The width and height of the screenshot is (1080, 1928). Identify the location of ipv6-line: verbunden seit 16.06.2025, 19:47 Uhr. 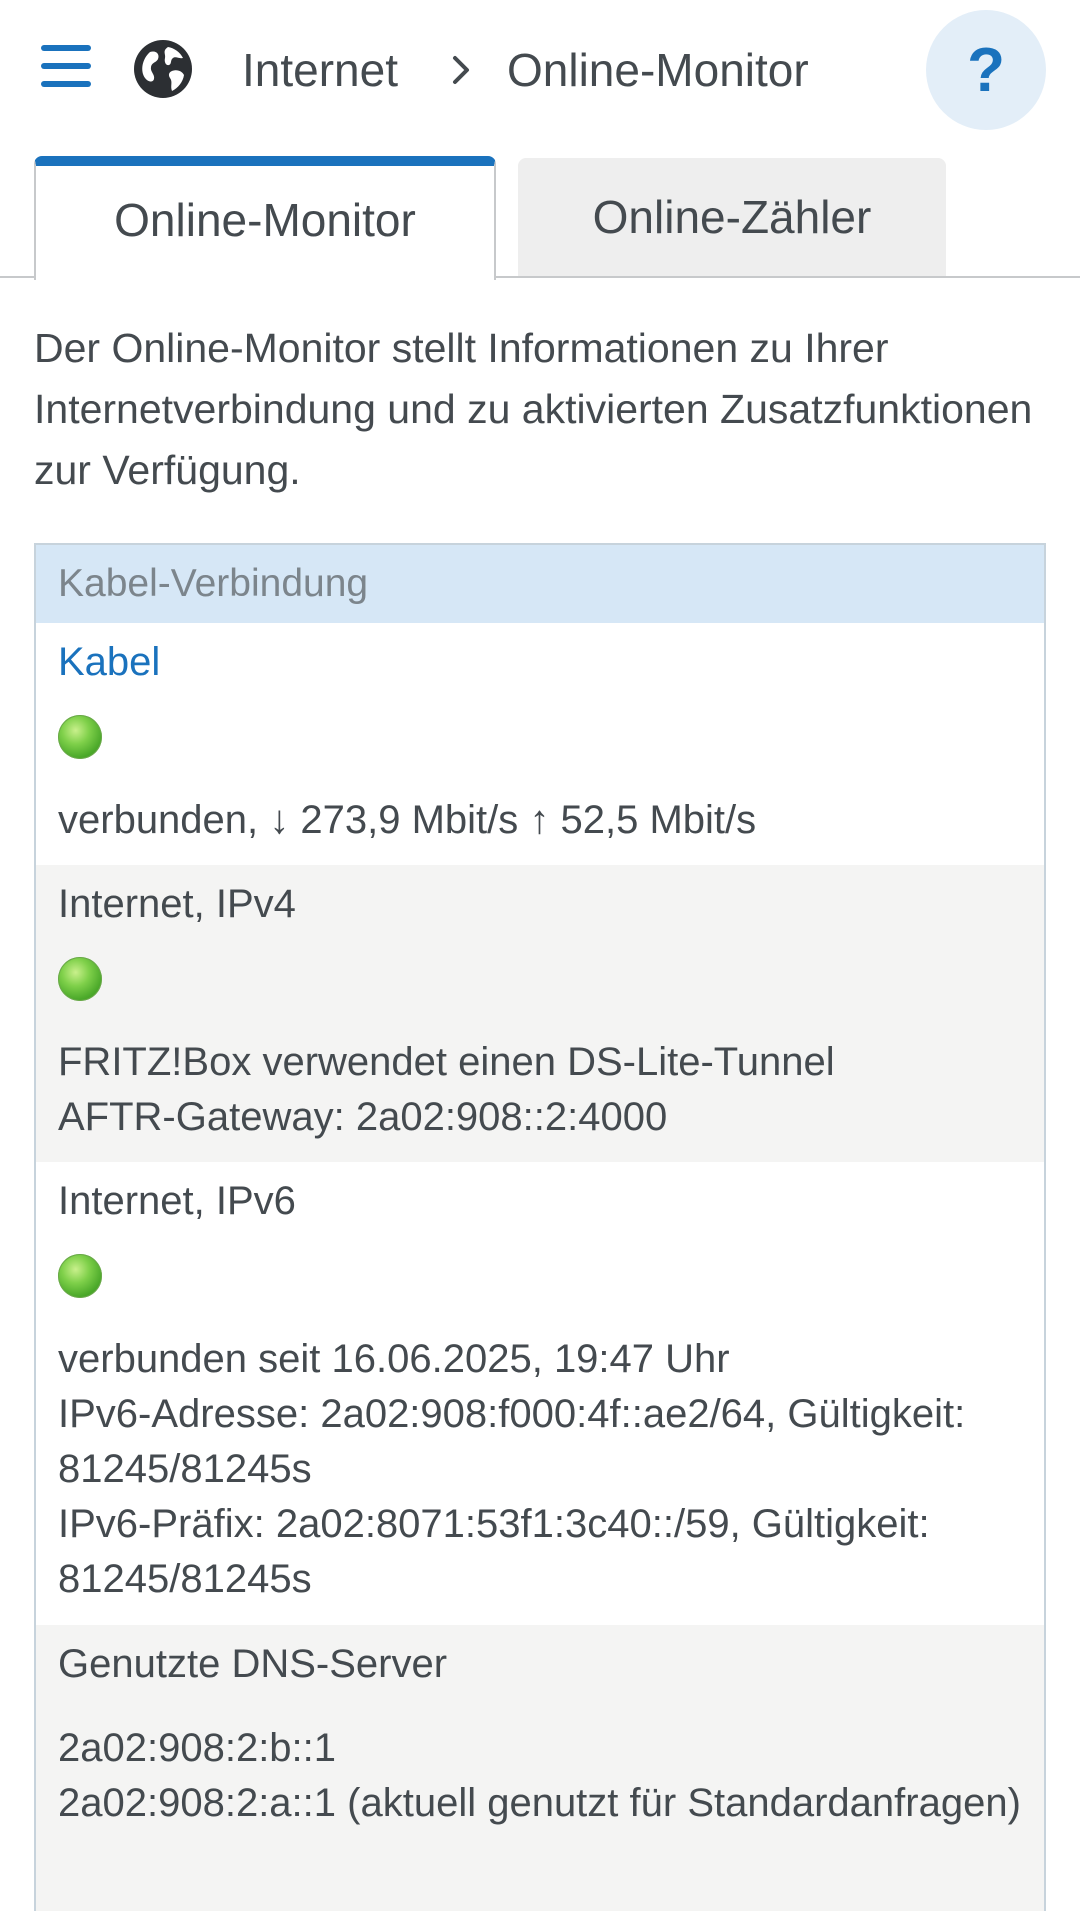
(394, 1359).